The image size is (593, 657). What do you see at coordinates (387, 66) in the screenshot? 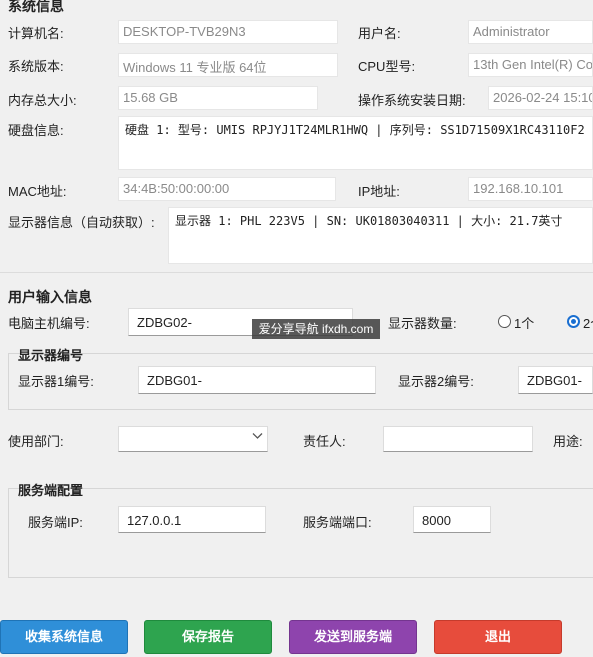
I see `cpu-label: CPU型号:` at bounding box center [387, 66].